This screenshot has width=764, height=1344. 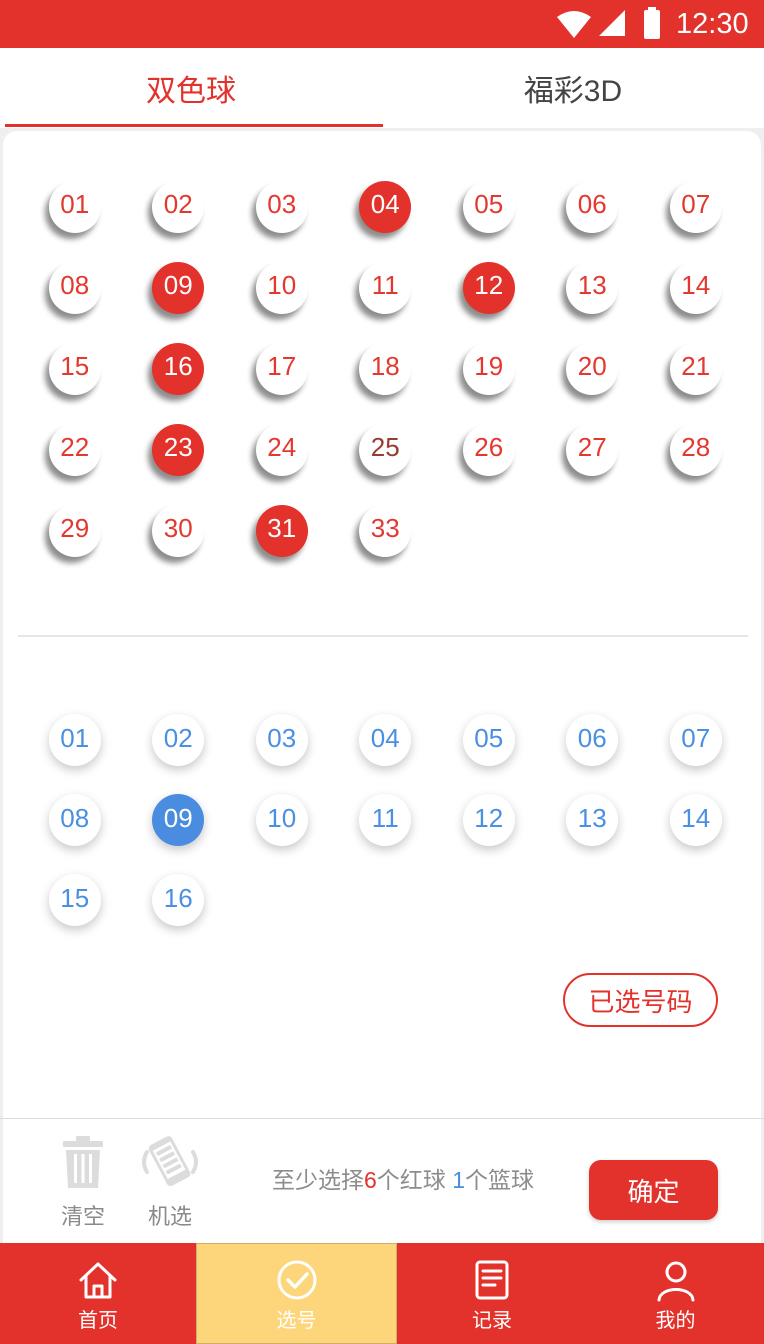 I want to click on red-ball-29: 29, so click(x=74, y=530).